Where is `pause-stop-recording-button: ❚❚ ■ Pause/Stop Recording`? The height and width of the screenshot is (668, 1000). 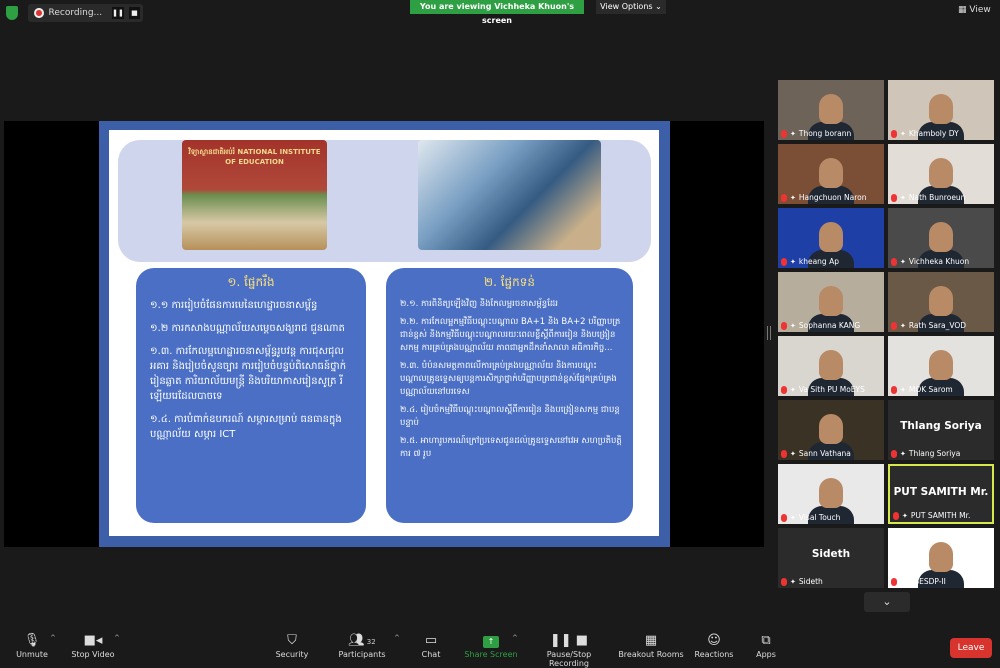
pause-stop-recording-button: ❚❚ ■ Pause/Stop Recording is located at coordinates (569, 650).